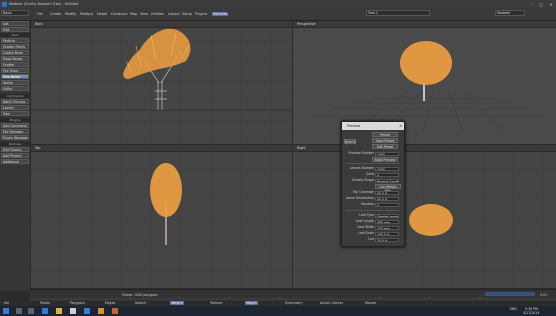 The height and width of the screenshot is (316, 556). Describe the element at coordinates (15, 88) in the screenshot. I see `tool-utility: Utility` at that location.